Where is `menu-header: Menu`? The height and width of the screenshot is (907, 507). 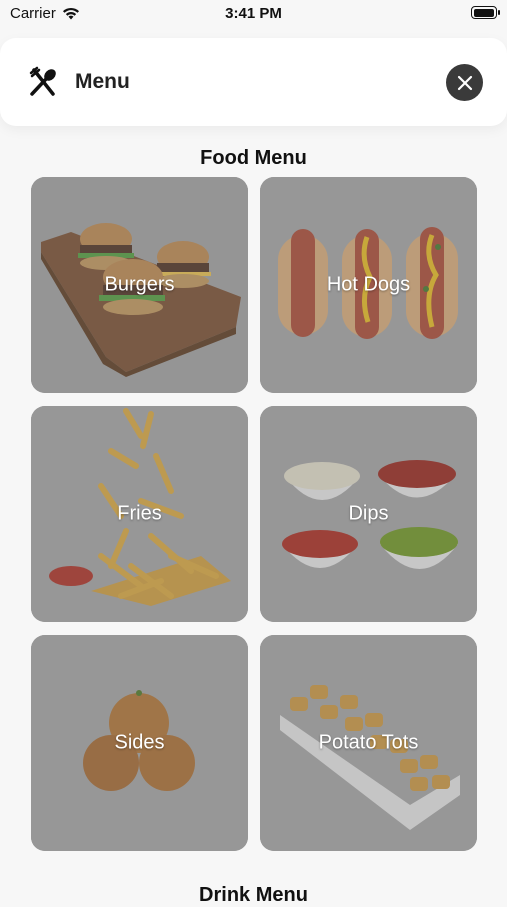 menu-header: Menu is located at coordinates (253, 82).